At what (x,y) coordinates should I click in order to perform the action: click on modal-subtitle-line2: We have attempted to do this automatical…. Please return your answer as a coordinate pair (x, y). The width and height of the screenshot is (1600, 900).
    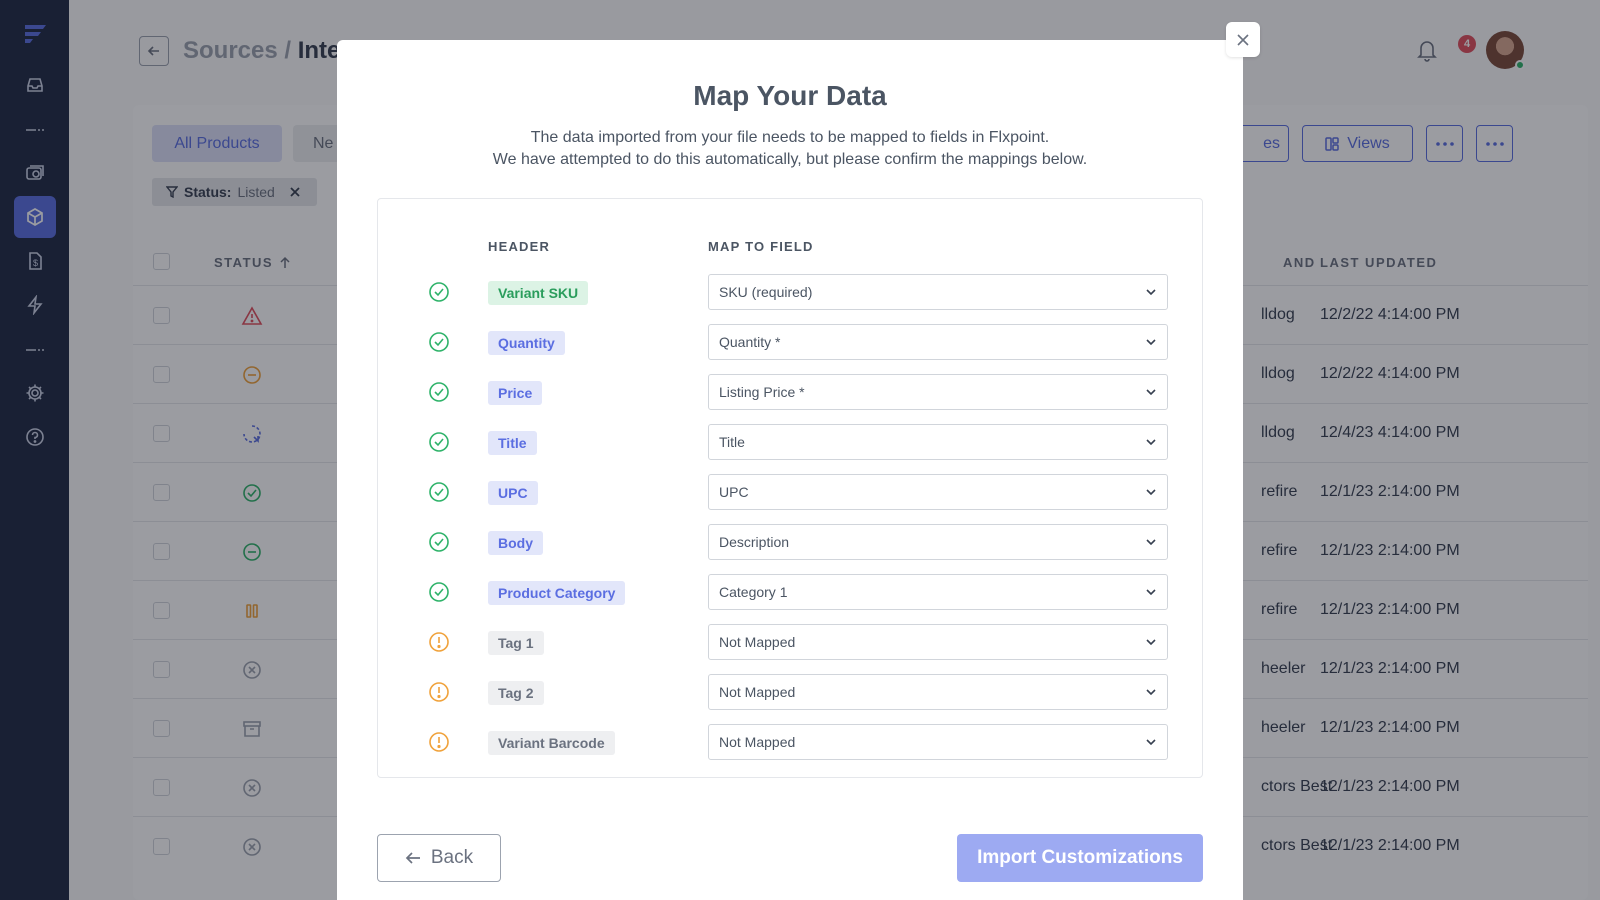
    Looking at the image, I should click on (790, 159).